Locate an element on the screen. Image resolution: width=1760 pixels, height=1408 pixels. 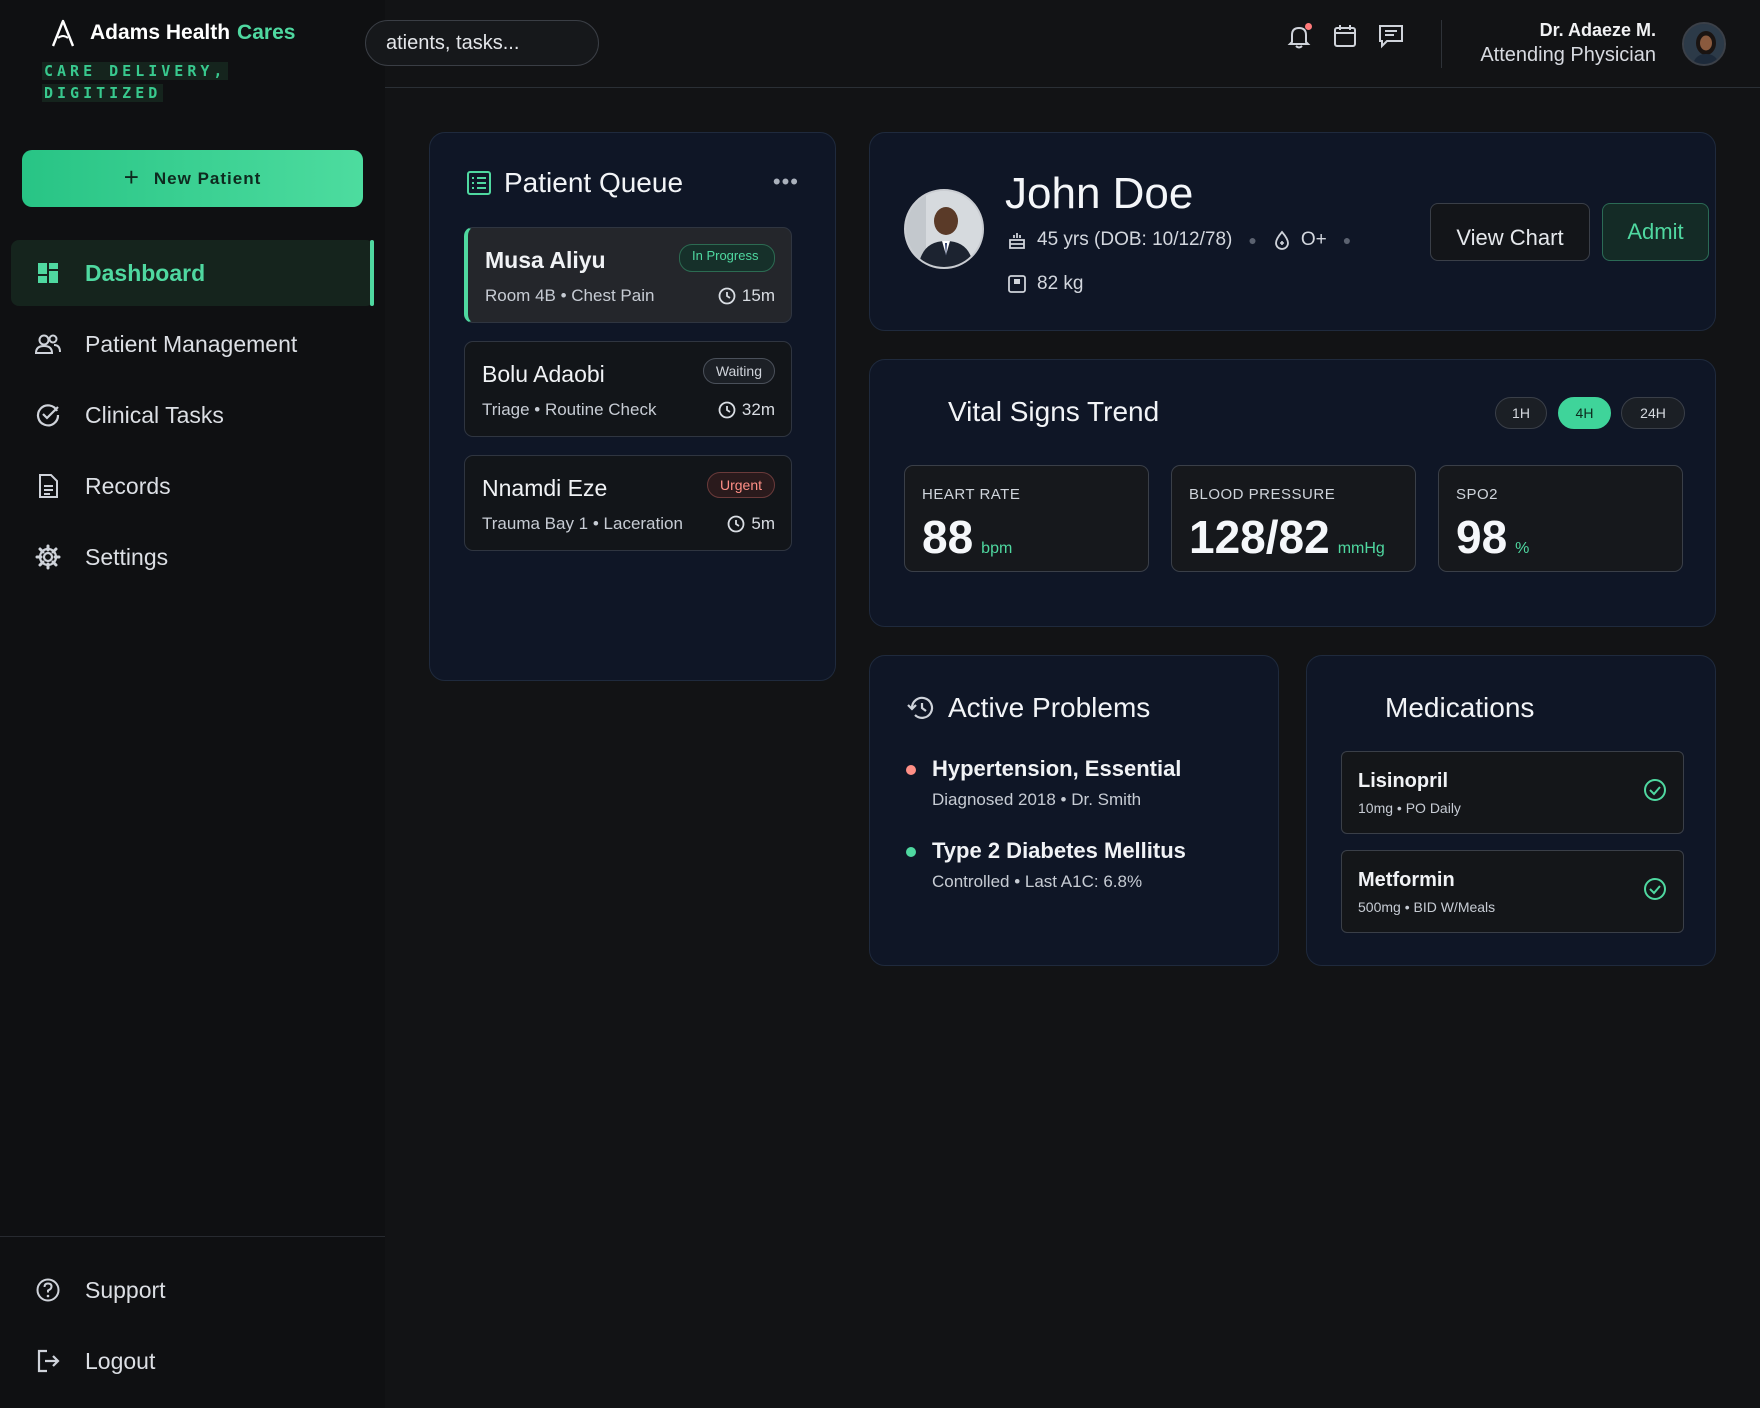
brand-name-accent: Cares is located at coordinates (266, 32).